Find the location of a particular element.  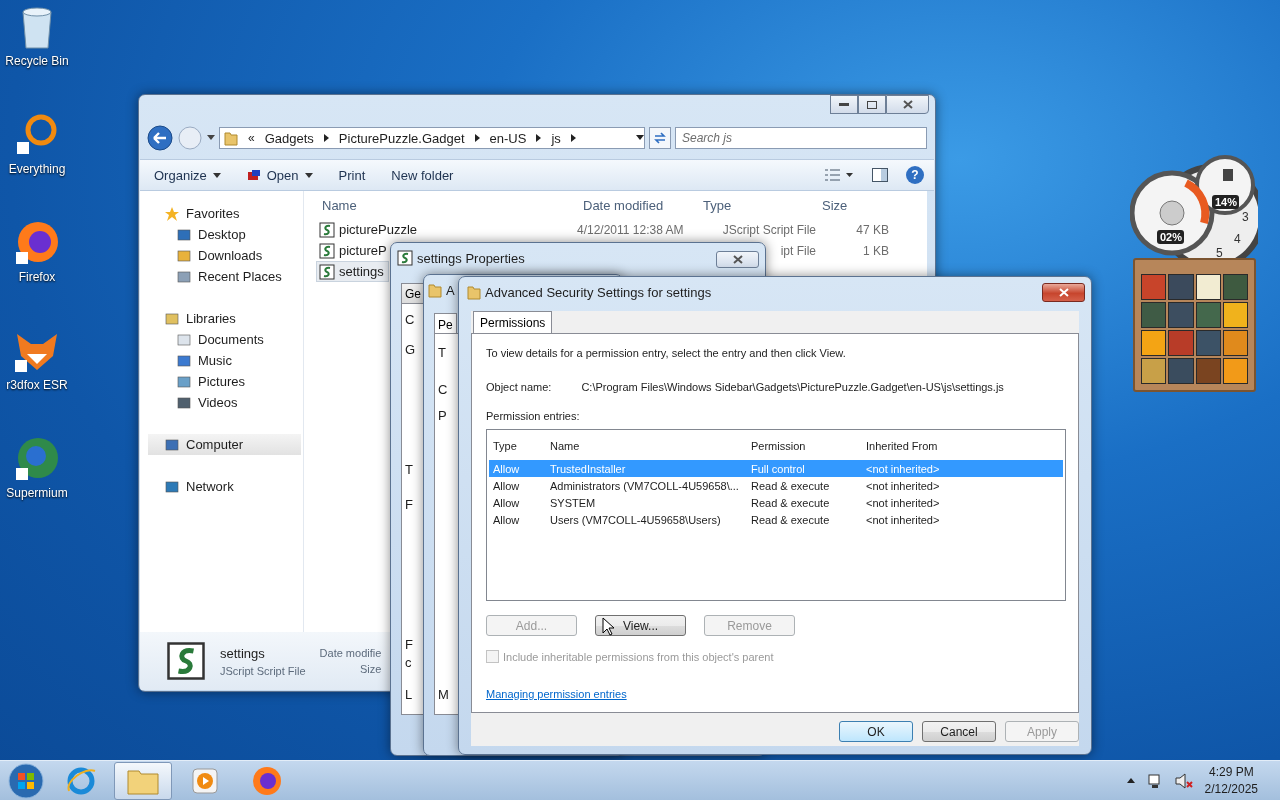

nav-item: Favorites is located at coordinates (224, 213).